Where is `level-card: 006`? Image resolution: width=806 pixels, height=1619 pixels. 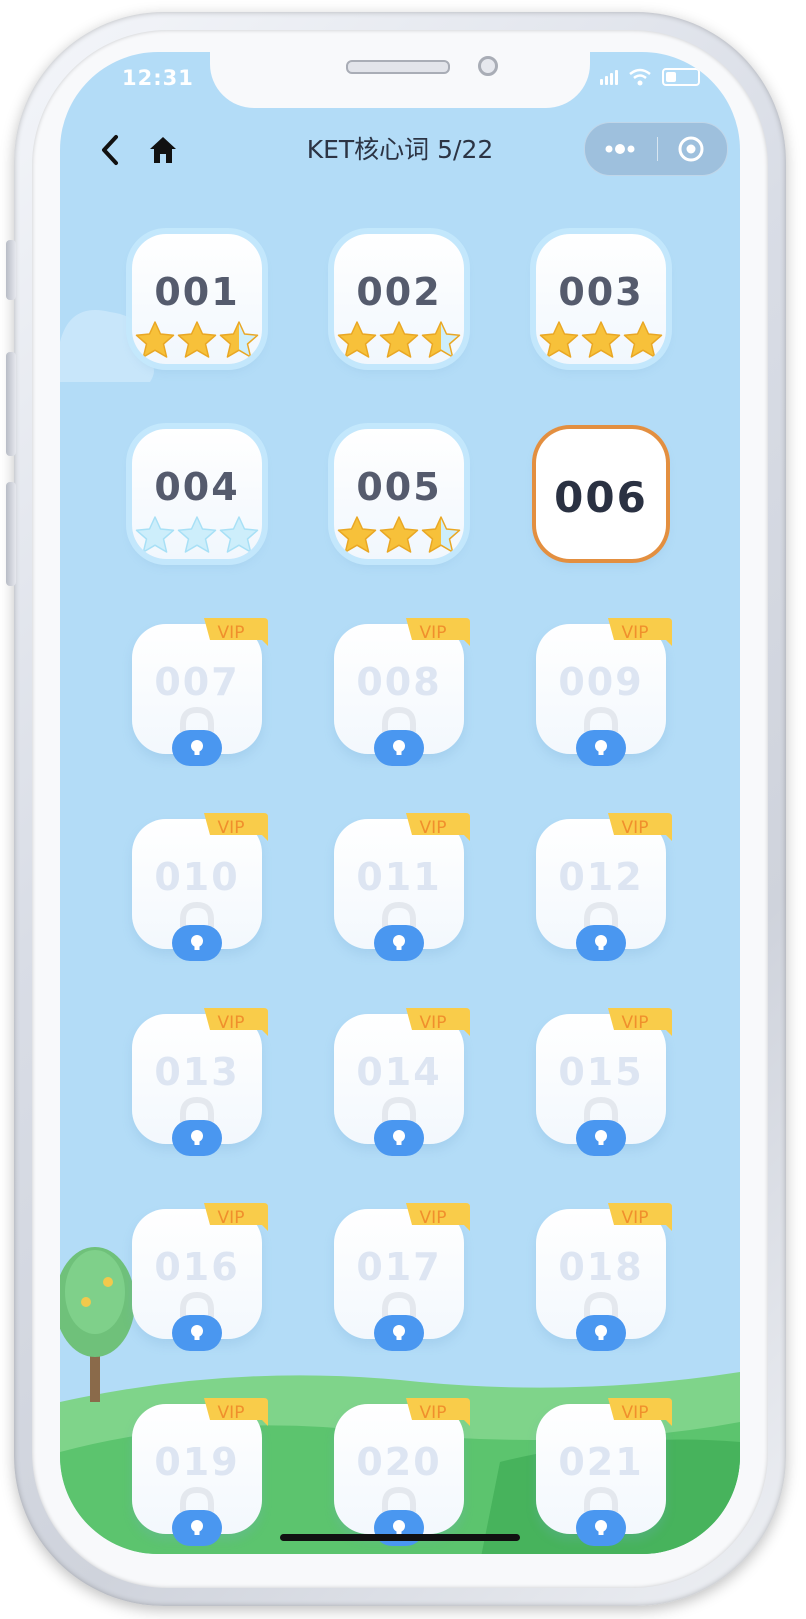
level-card: 006 is located at coordinates (601, 494).